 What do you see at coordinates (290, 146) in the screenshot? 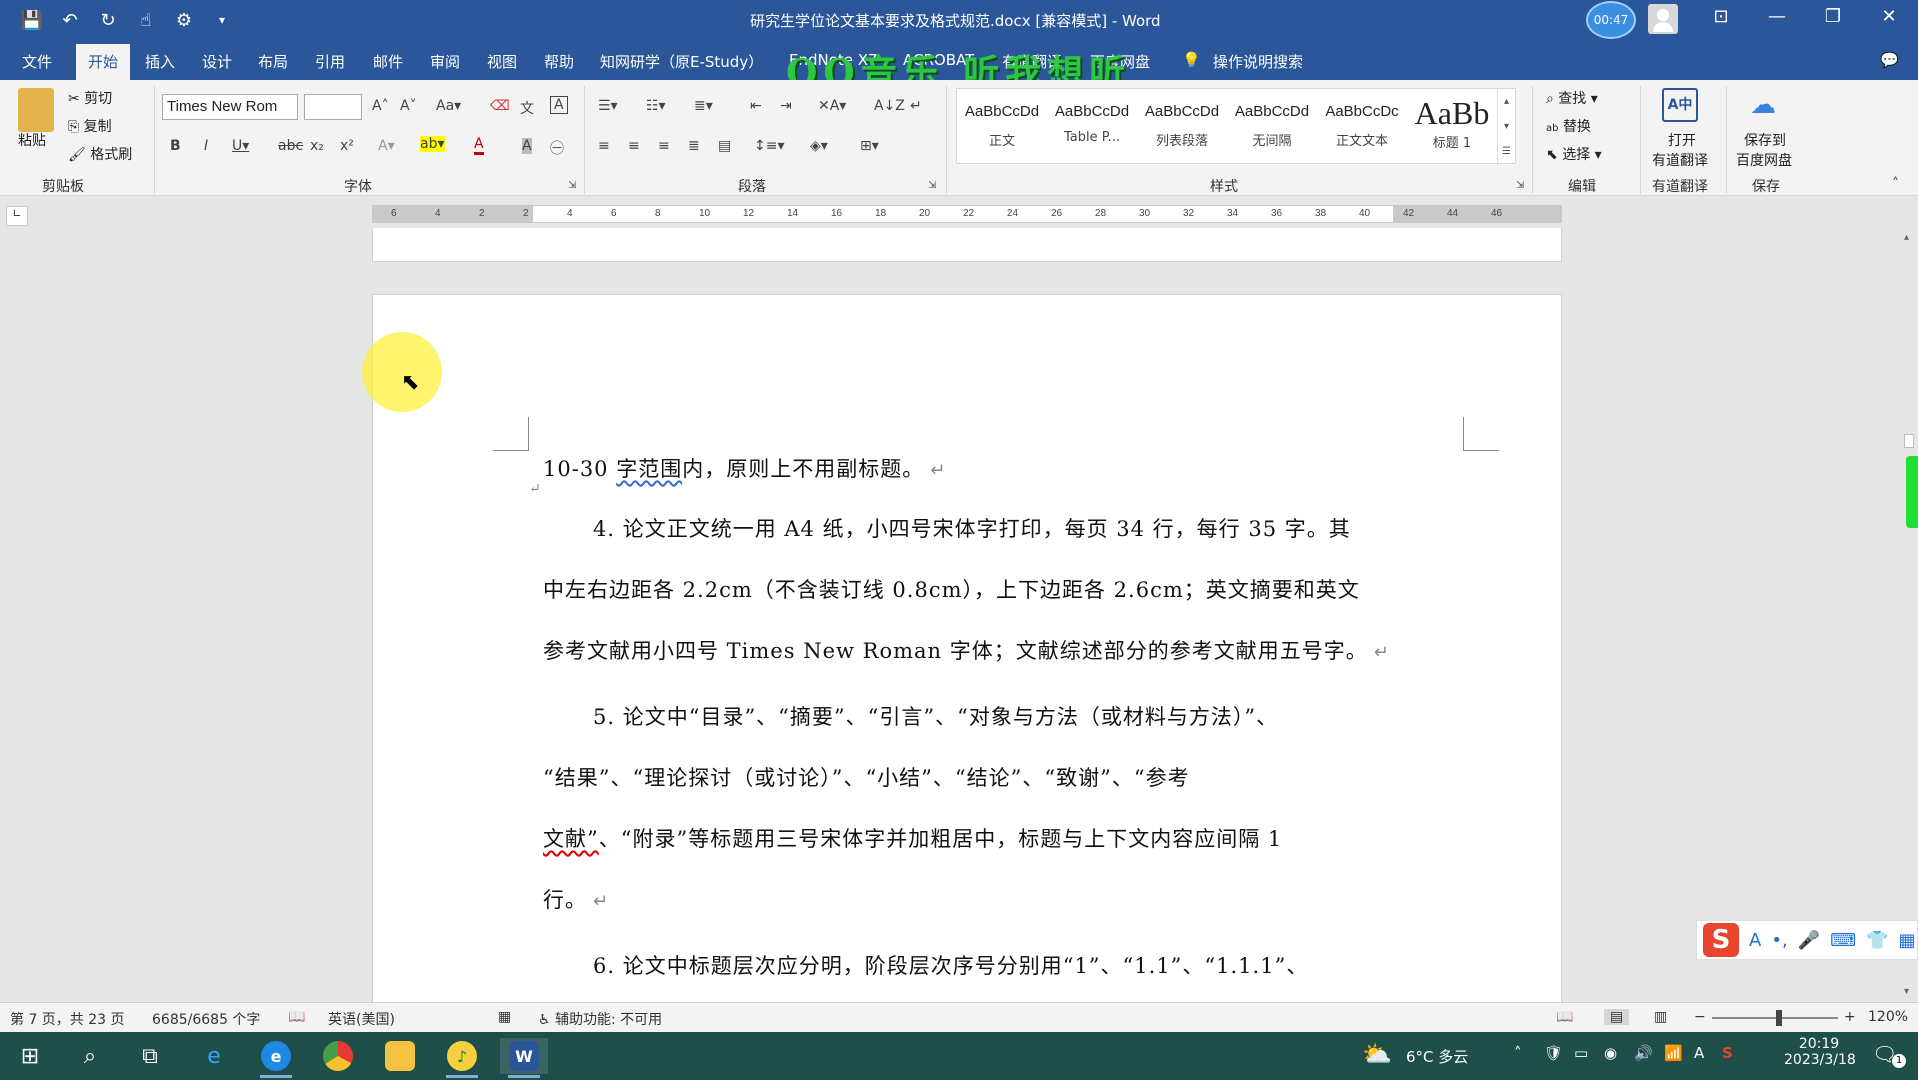
I see `strikethrough-icon: abc` at bounding box center [290, 146].